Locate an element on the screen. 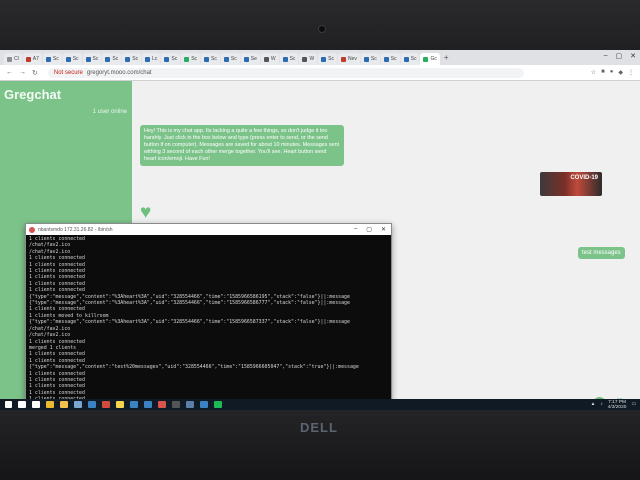 This screenshot has height=480, width=640. settings-app-icon is located at coordinates (204, 404).